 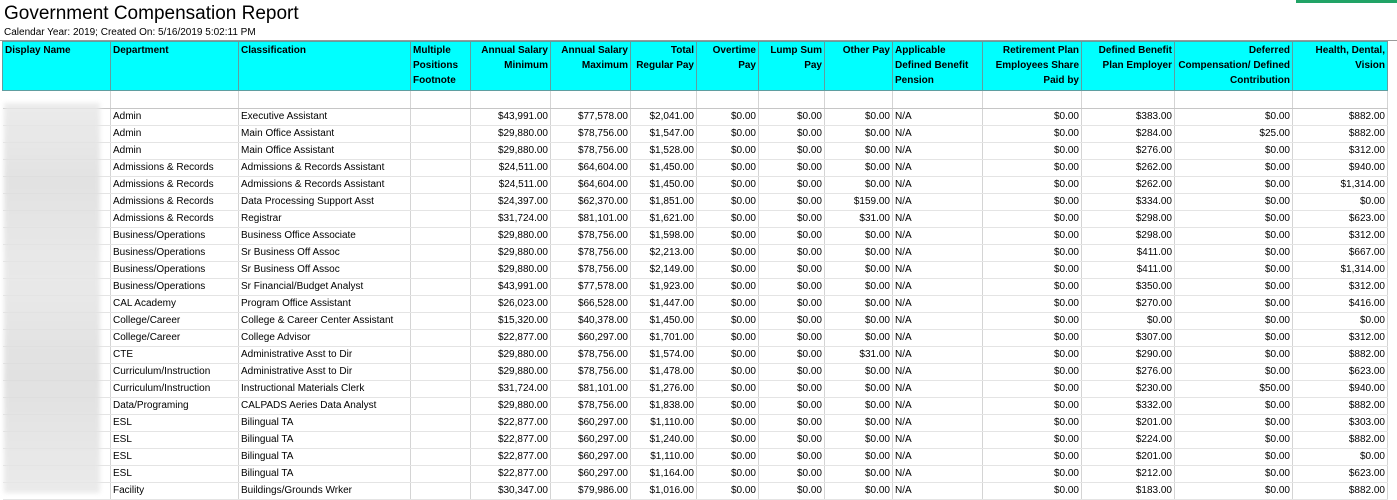 What do you see at coordinates (791, 66) in the screenshot?
I see `header-cell: Lump Sum Pay` at bounding box center [791, 66].